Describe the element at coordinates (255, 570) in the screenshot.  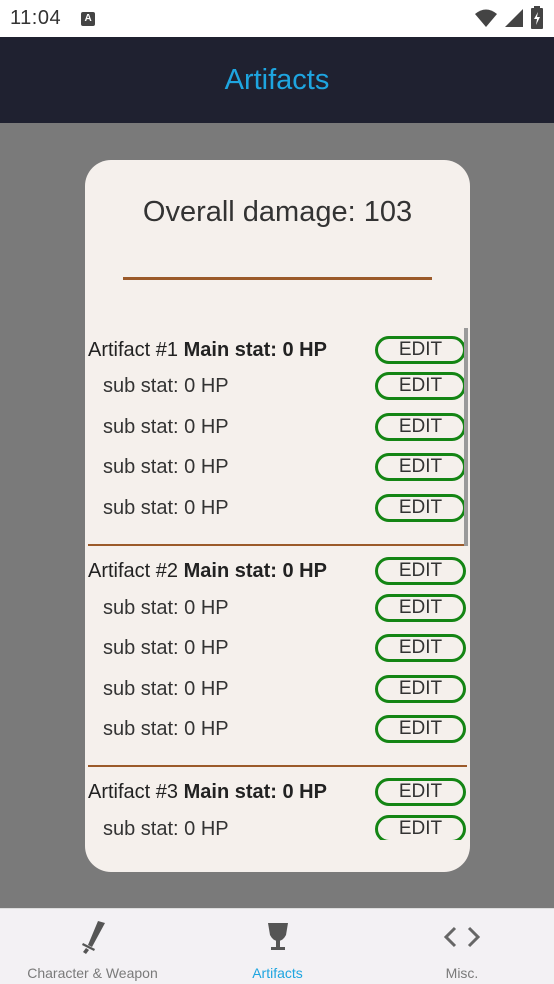
I see `artifact-2-main-stat: Main stat: 0 HP` at that location.